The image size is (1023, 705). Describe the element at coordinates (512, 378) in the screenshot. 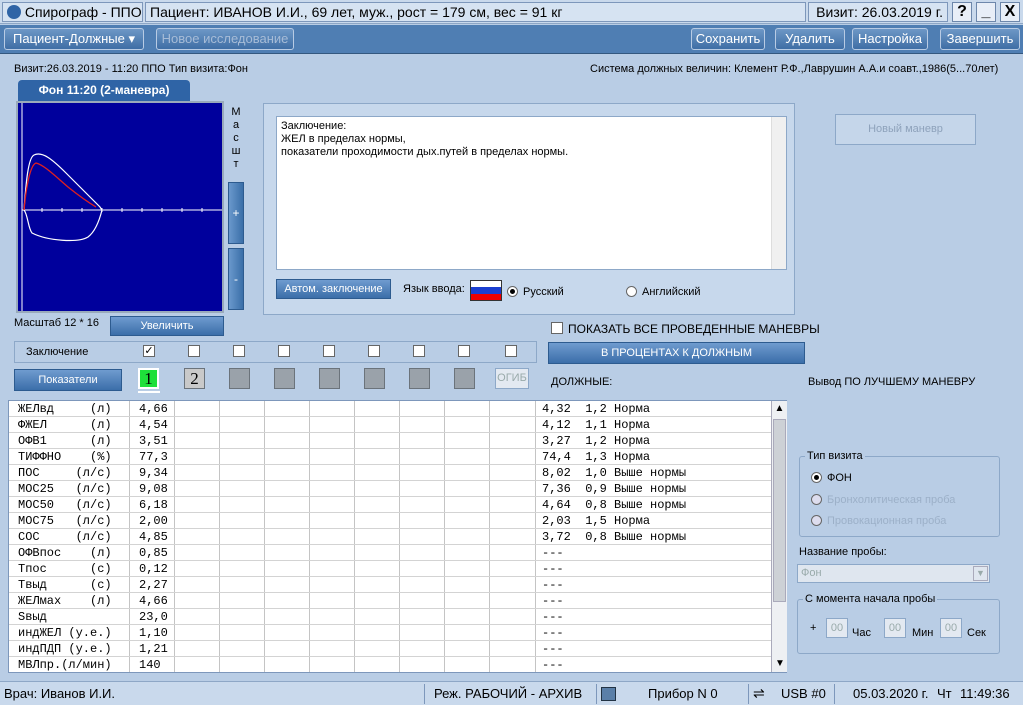

I see `ogib-button: ОГИБ` at that location.